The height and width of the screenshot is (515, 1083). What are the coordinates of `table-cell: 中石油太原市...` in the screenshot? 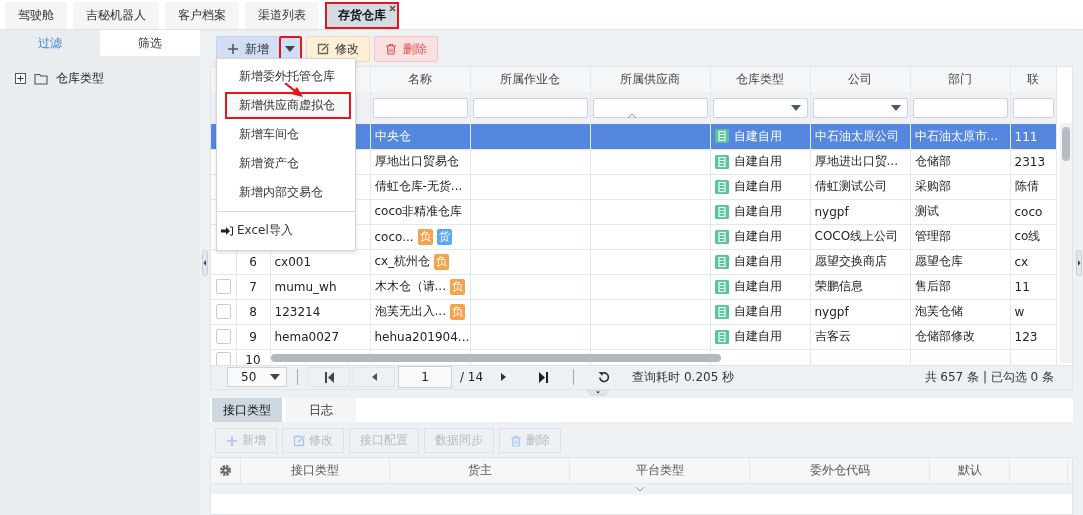 It's located at (956, 135).